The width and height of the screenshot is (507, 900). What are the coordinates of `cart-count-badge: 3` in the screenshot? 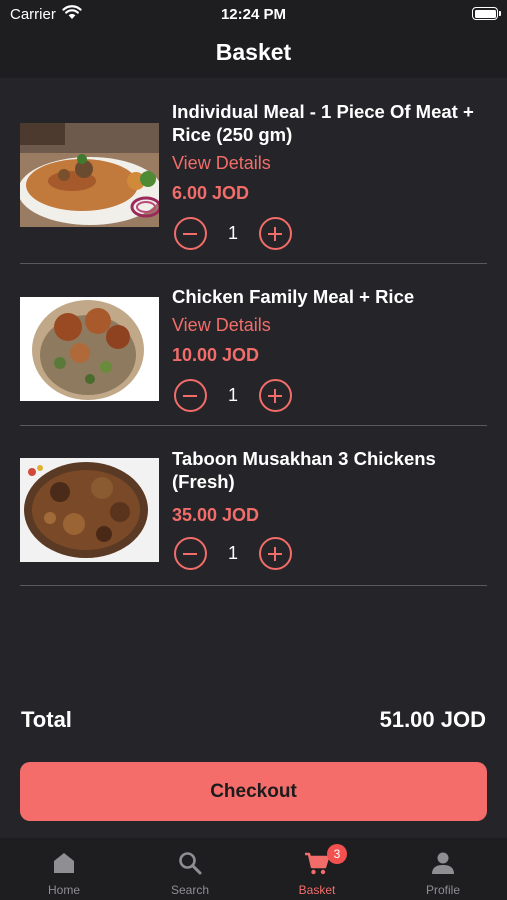 It's located at (337, 854).